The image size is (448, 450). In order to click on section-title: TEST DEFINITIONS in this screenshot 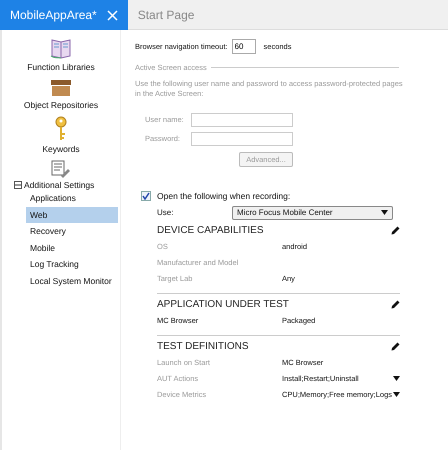, I will do `click(202, 346)`.